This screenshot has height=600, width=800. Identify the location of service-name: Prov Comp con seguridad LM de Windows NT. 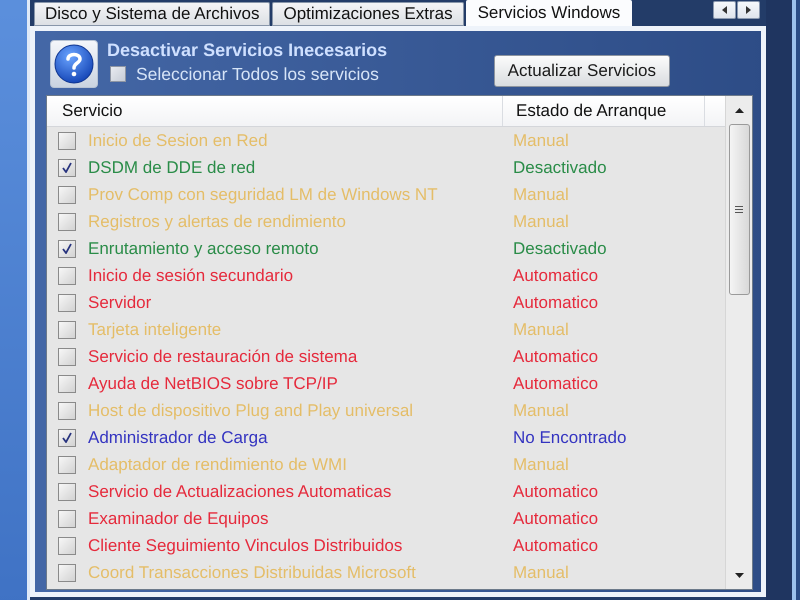
(263, 194).